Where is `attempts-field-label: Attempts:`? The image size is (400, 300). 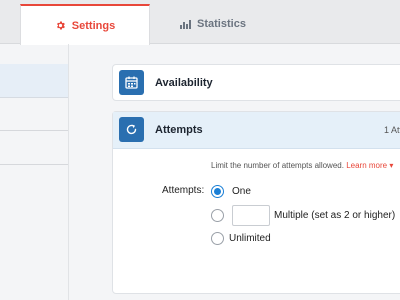
attempts-field-label: Attempts: is located at coordinates (183, 190).